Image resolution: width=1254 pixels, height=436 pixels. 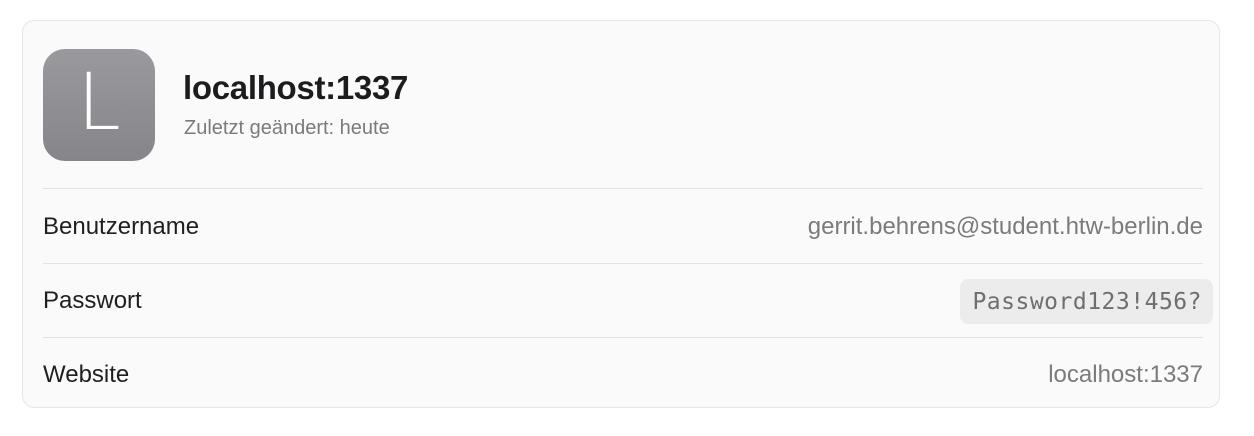 I want to click on entry-title: localhost:1337, so click(x=296, y=87).